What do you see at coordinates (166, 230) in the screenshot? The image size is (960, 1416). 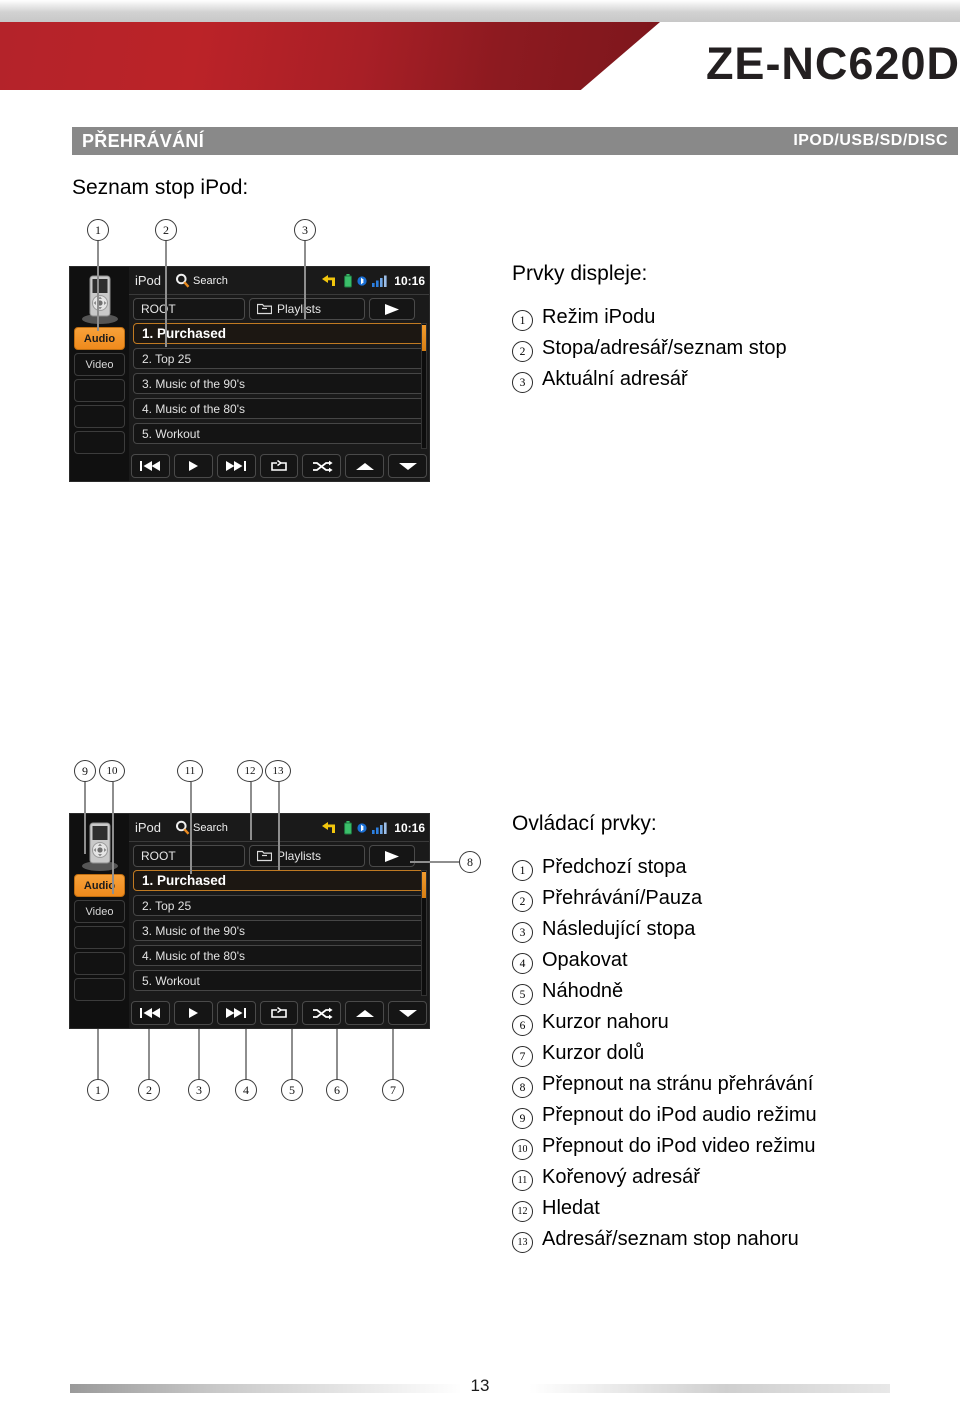 I see `callout-2: 2` at bounding box center [166, 230].